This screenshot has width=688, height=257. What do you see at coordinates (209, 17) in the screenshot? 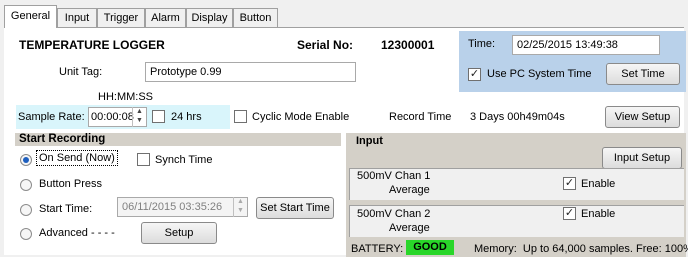
I see `tab-display: Display` at bounding box center [209, 17].